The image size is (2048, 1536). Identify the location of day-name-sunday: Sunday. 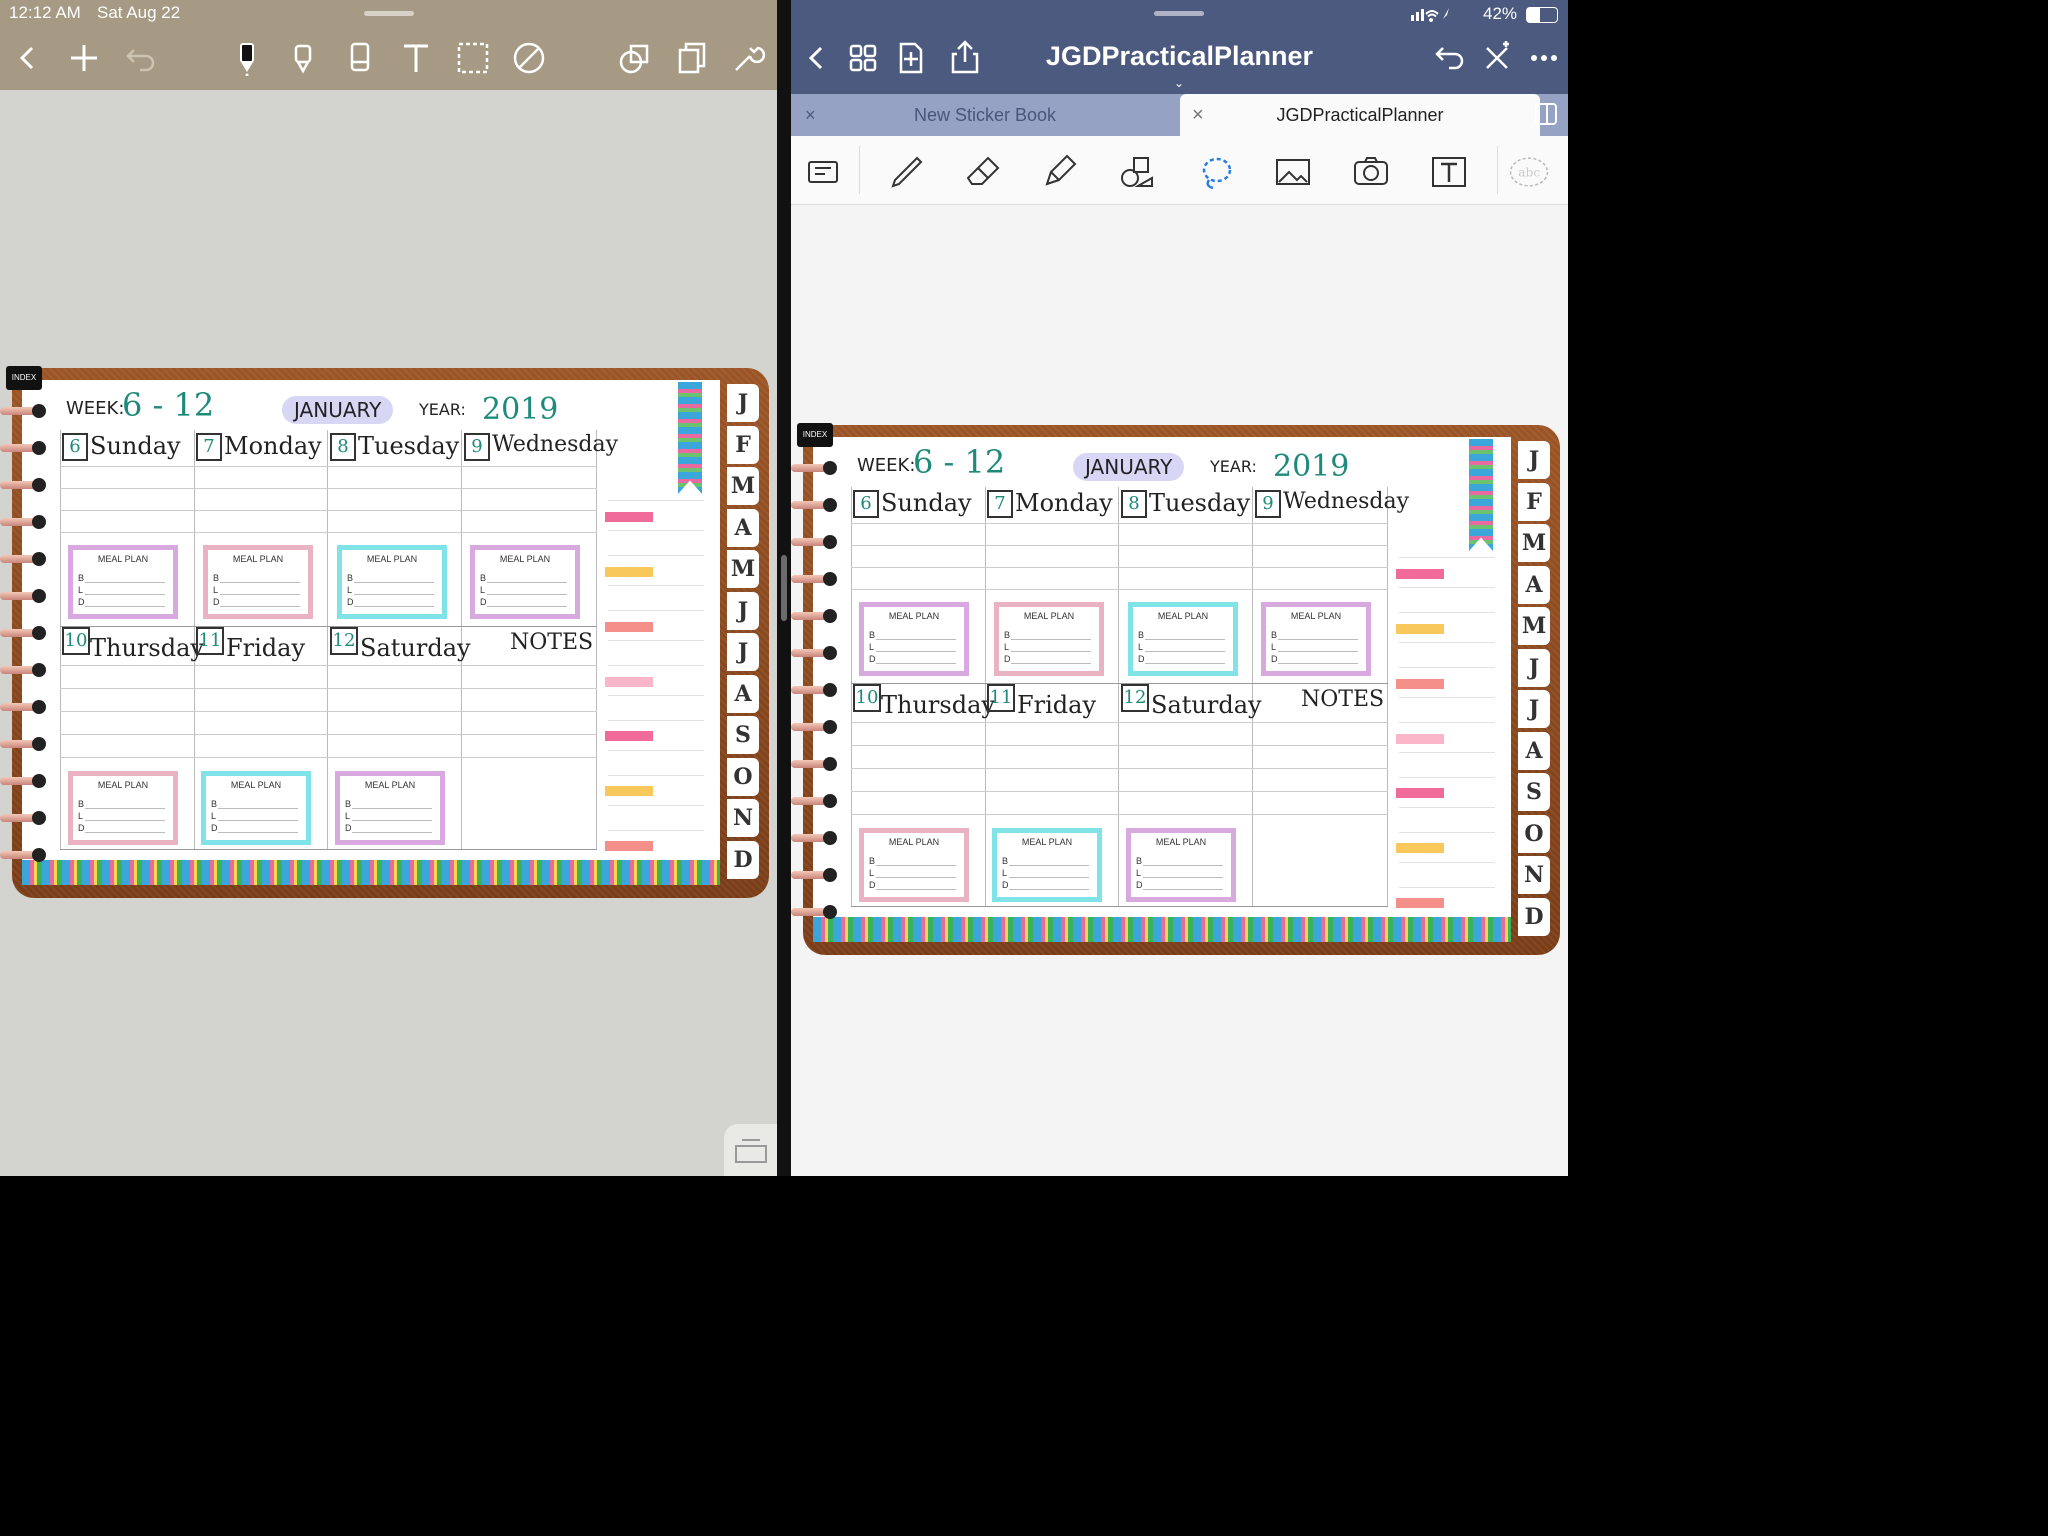
(135, 446).